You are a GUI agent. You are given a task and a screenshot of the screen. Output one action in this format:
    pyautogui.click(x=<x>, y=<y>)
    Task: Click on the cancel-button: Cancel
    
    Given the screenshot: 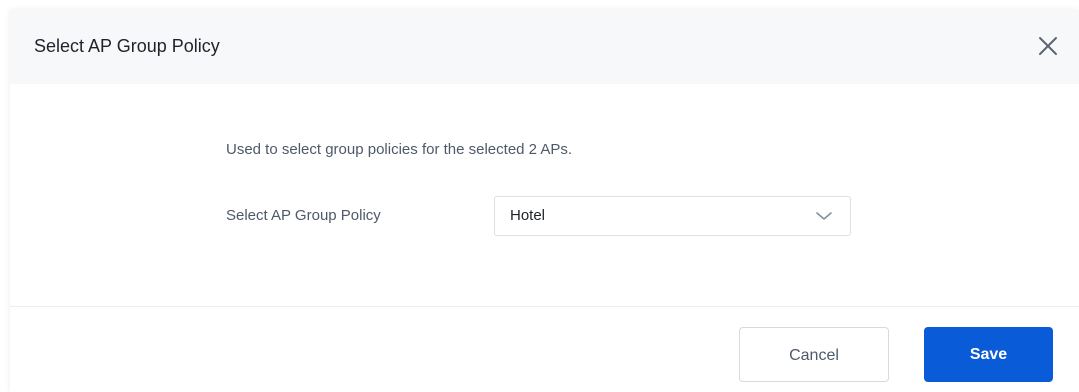 What is the action you would take?
    pyautogui.click(x=814, y=354)
    